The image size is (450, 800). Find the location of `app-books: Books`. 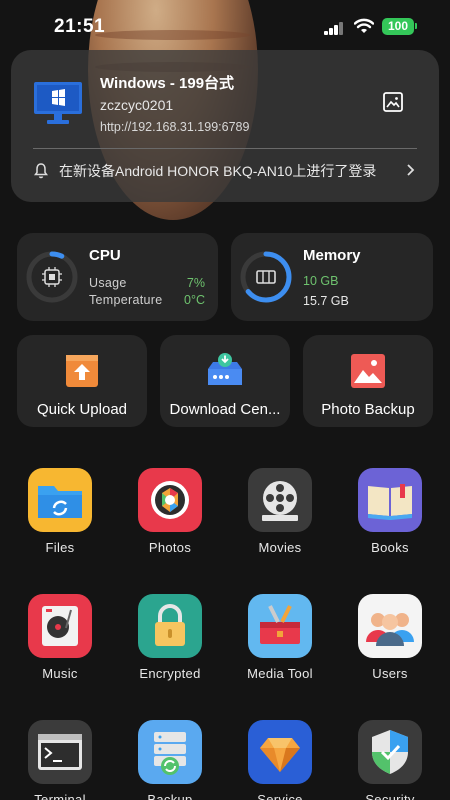

app-books: Books is located at coordinates (390, 523).